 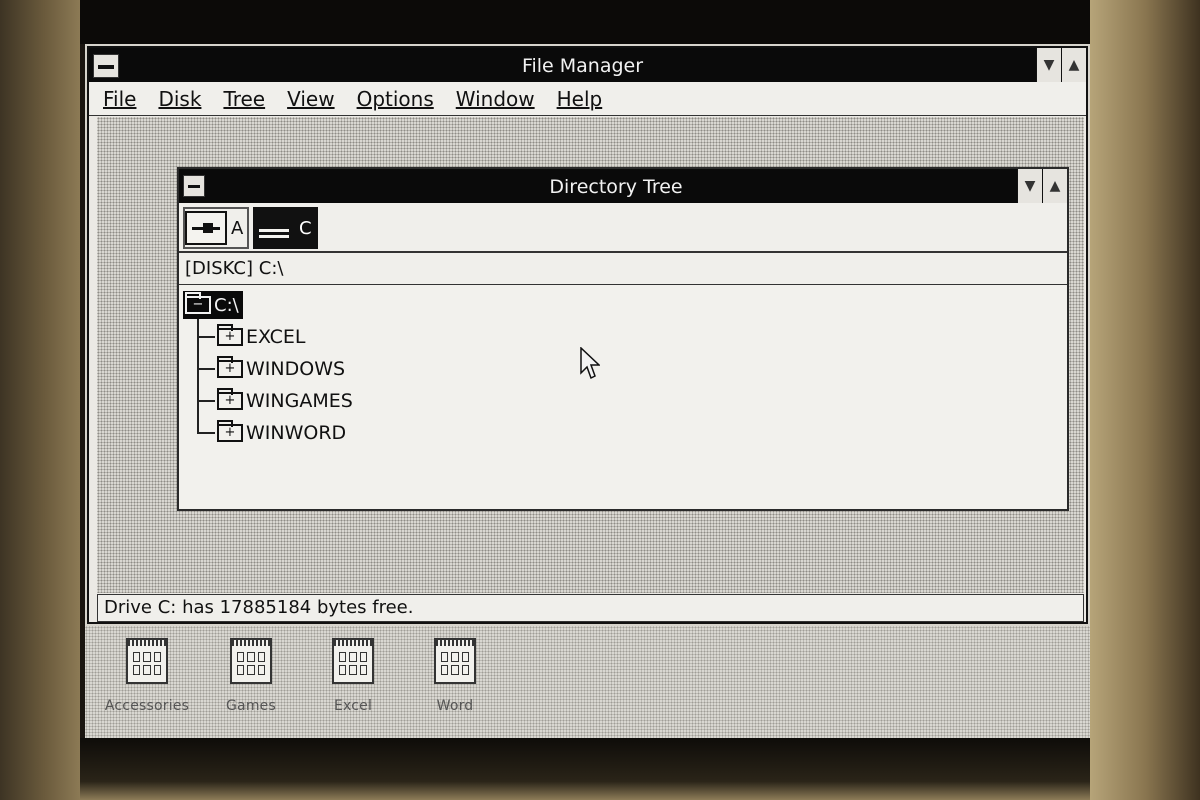 I want to click on menu-bar: File Disk Tree View Options Window Help, so click(x=587, y=99).